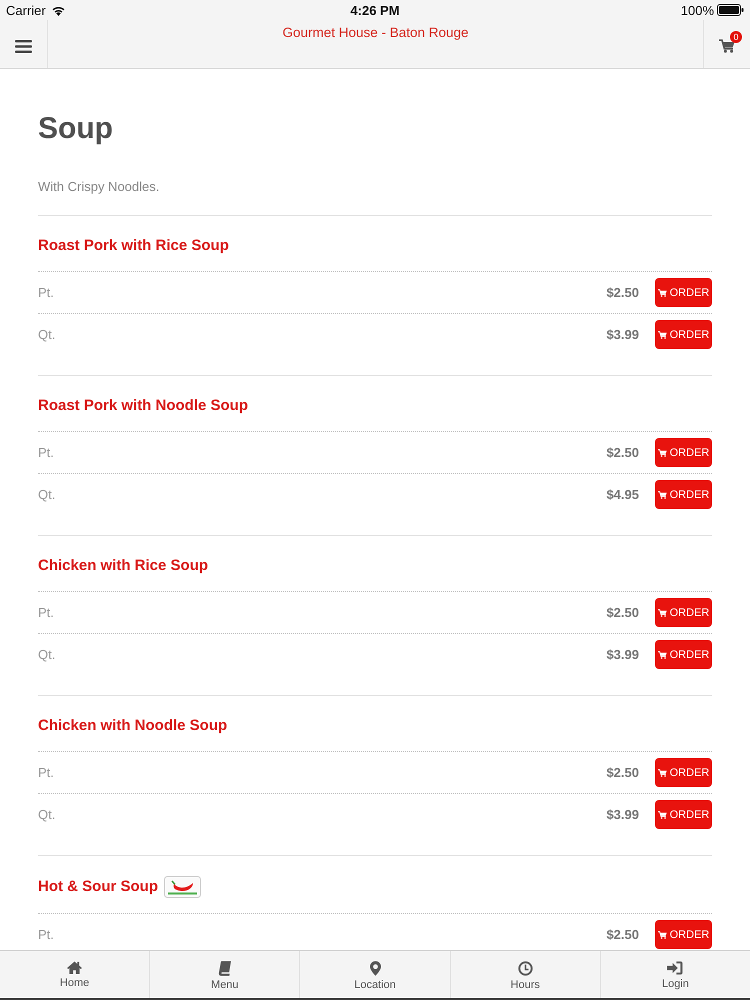 The image size is (750, 1000). What do you see at coordinates (74, 967) in the screenshot?
I see `home-icon` at bounding box center [74, 967].